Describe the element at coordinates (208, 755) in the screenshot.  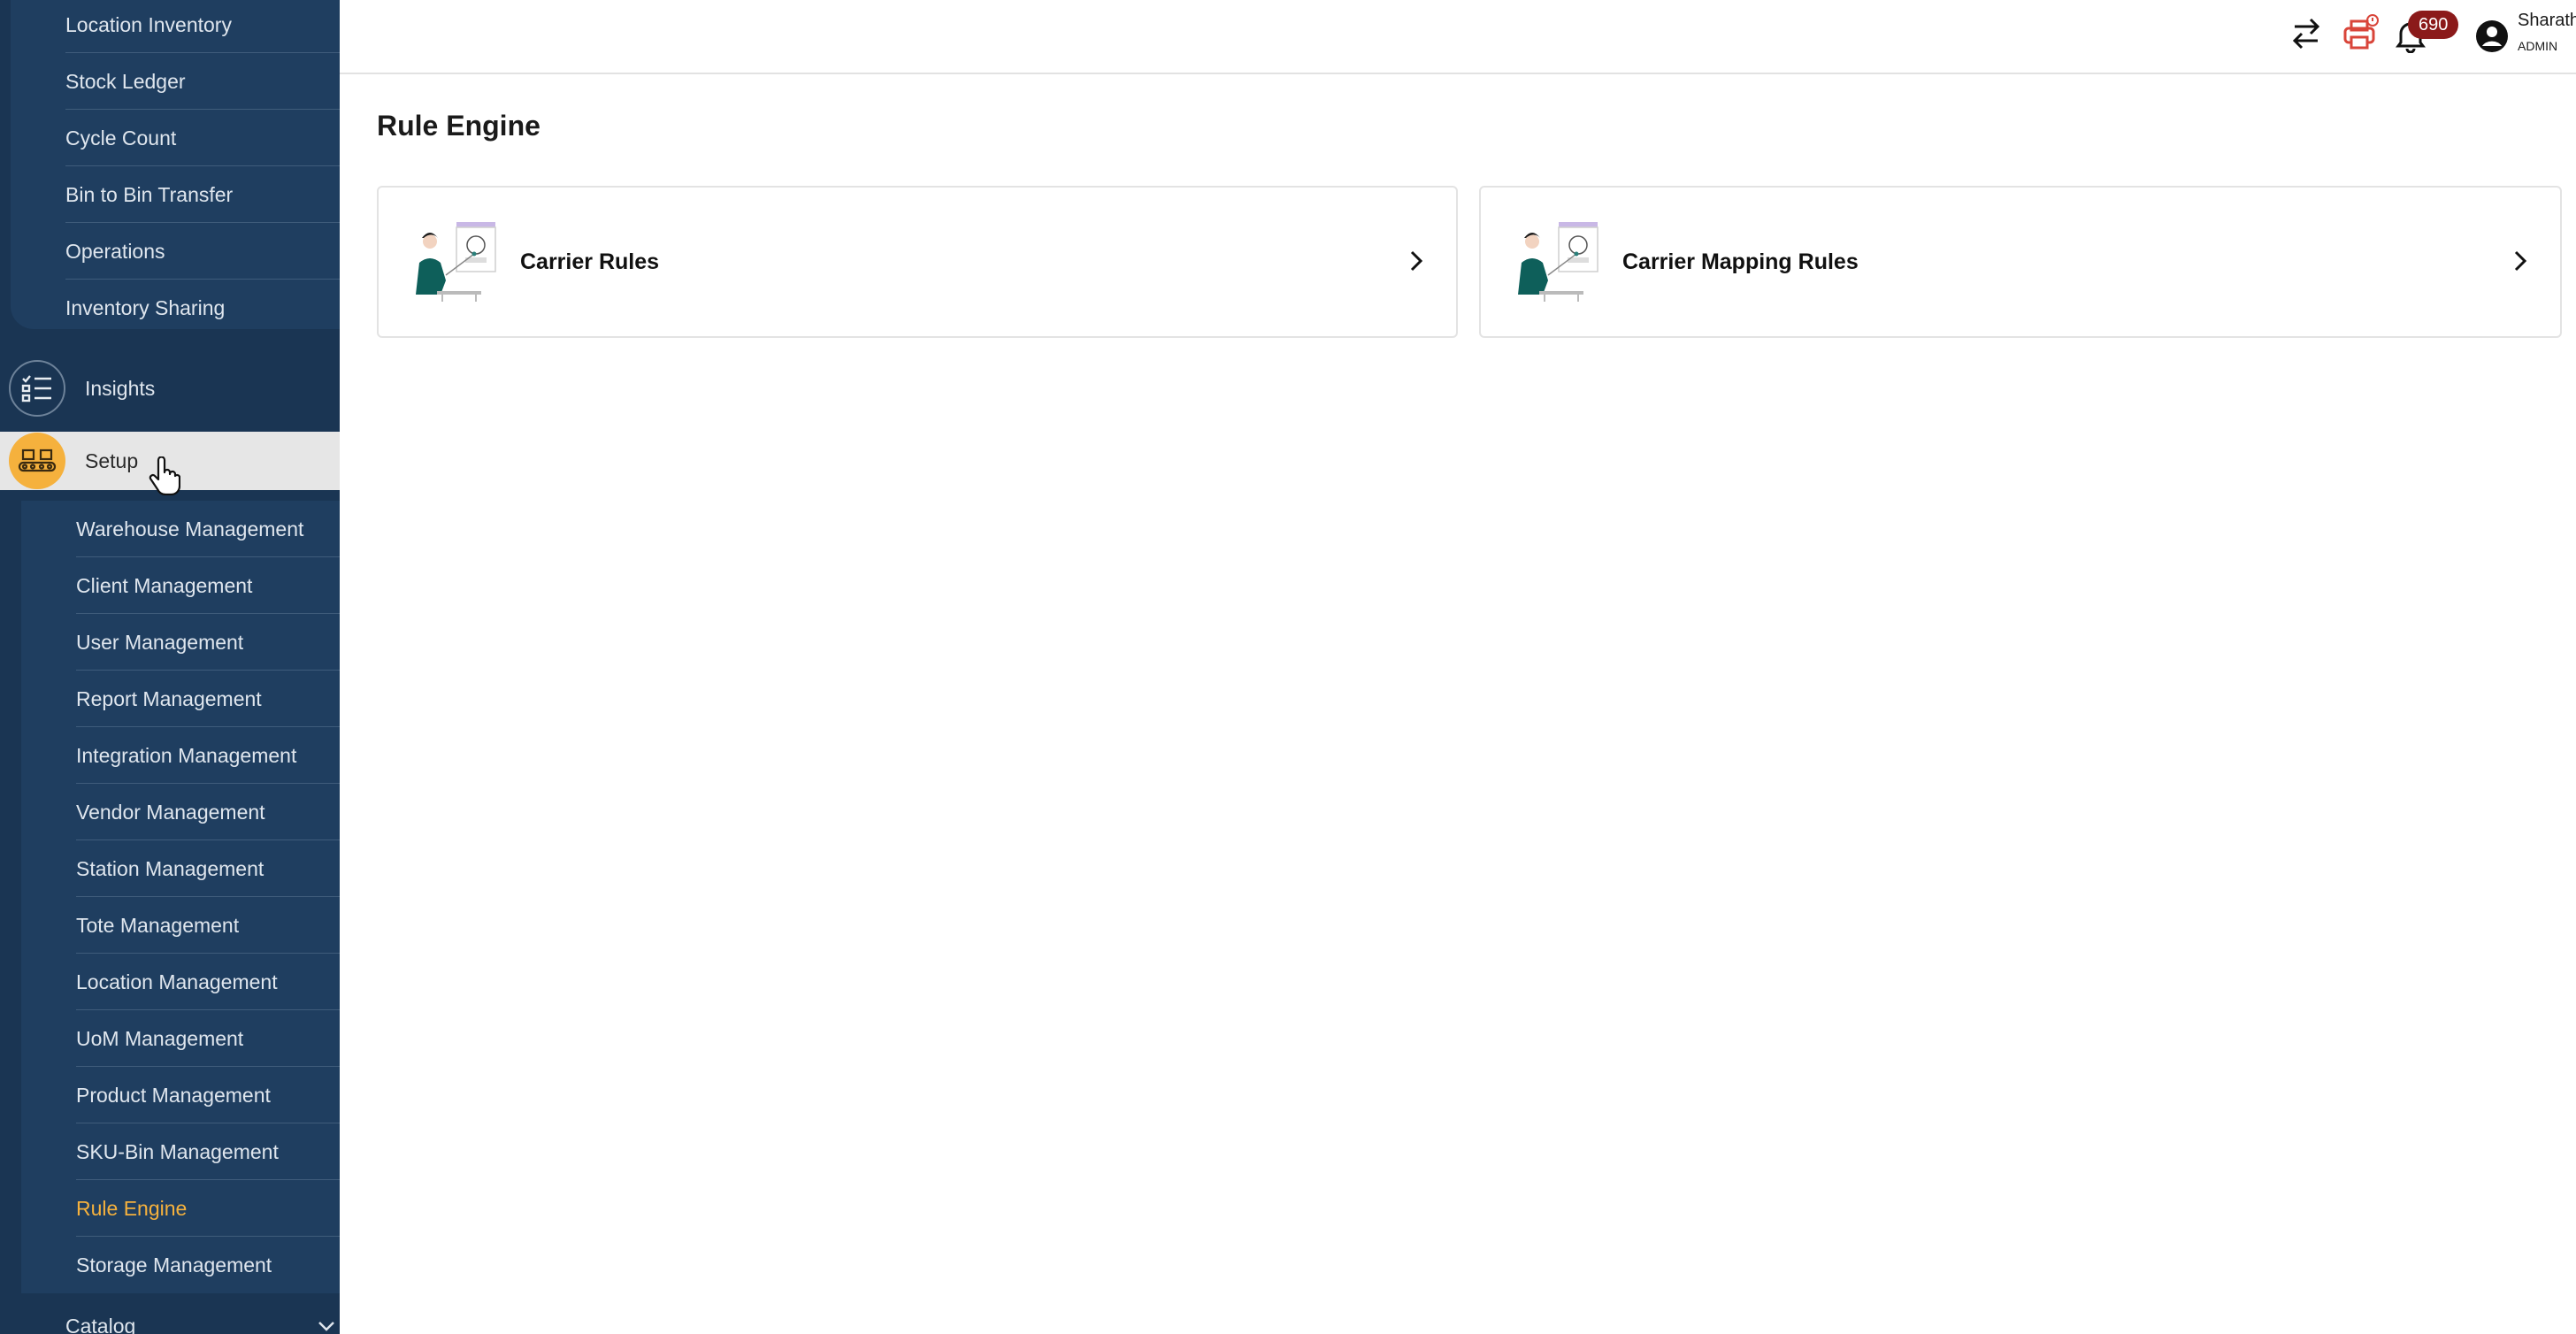
I see `sidebar-item-integration-management: Integration Management` at that location.